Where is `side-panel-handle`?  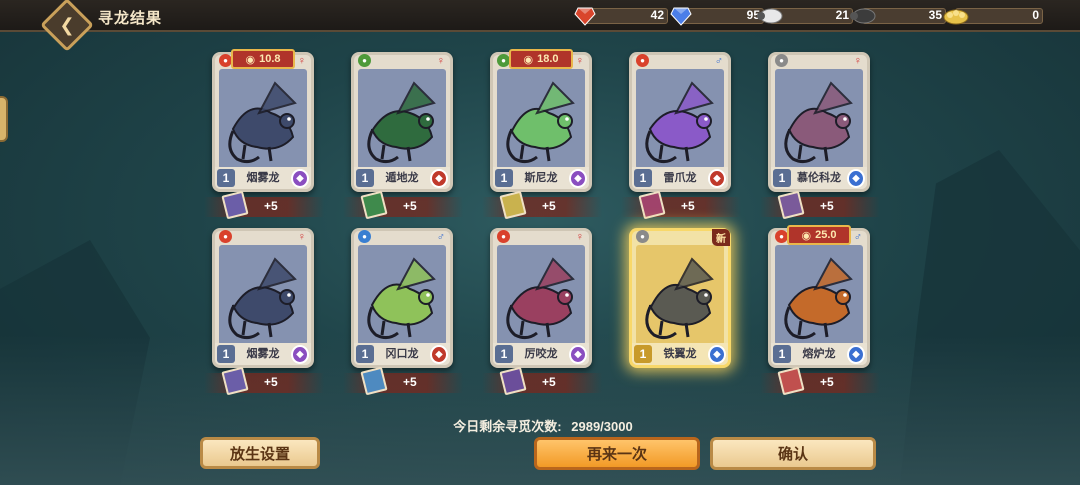 side-panel-handle is located at coordinates (4, 119).